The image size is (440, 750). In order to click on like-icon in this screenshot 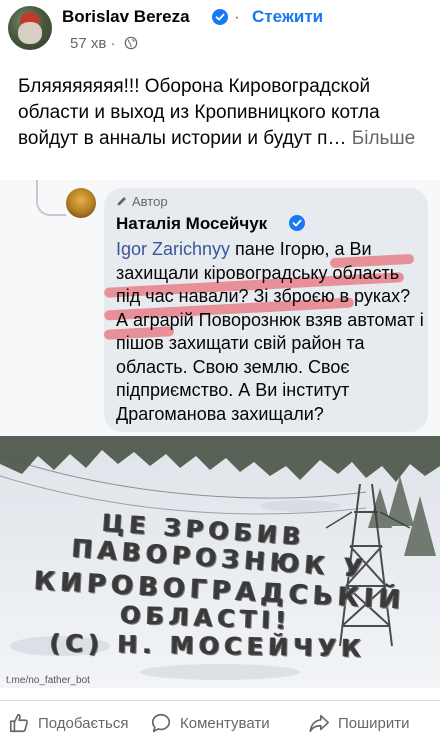, I will do `click(18, 723)`.